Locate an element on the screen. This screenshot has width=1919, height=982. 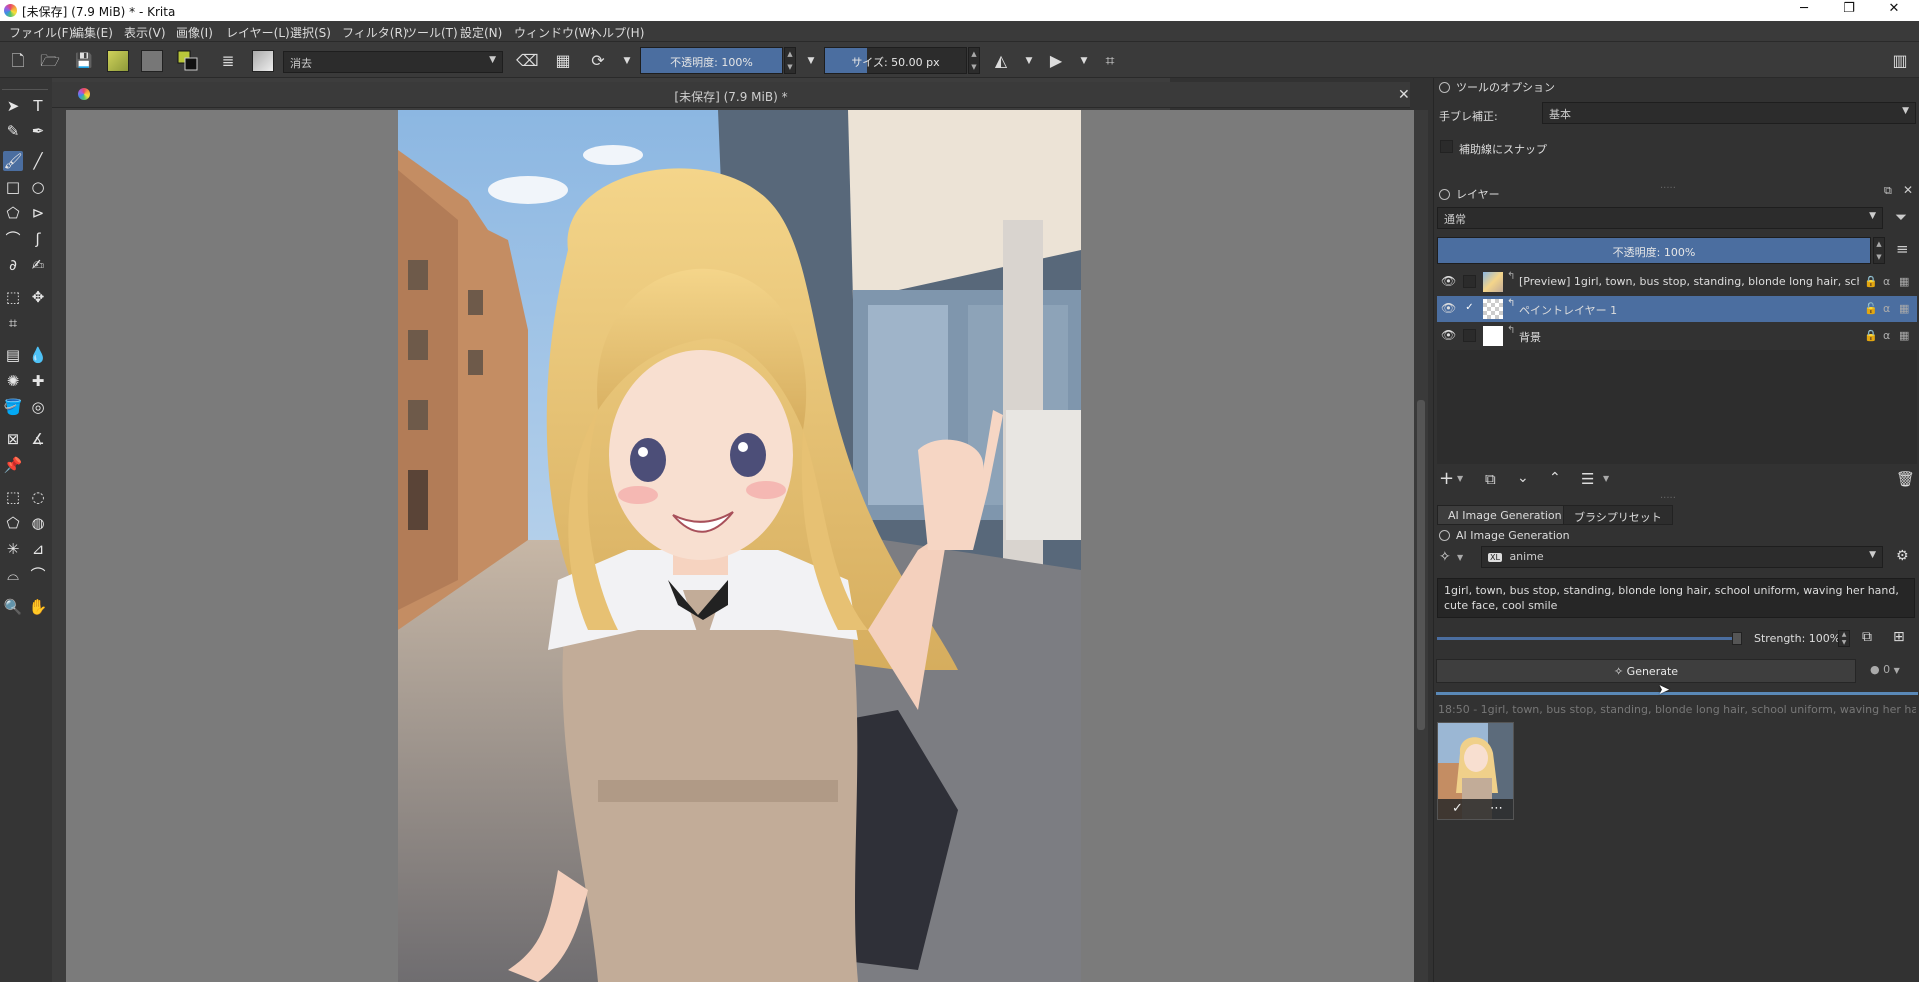
menu-settings: 設定(N) is located at coordinates (481, 32).